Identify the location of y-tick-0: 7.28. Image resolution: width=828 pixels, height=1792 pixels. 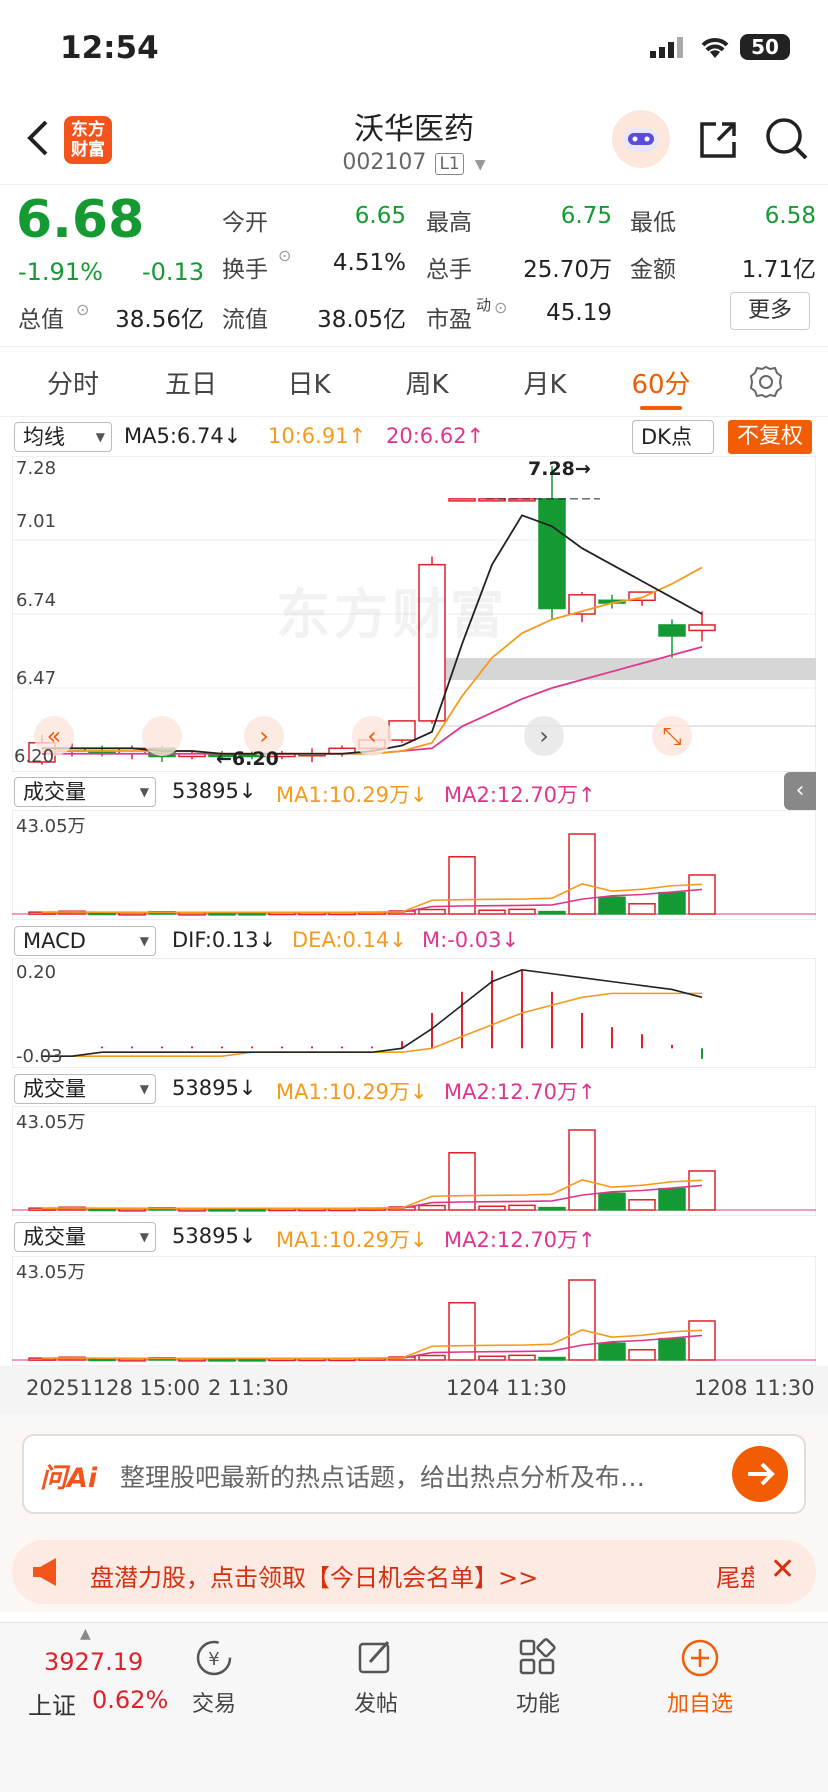
(36, 468).